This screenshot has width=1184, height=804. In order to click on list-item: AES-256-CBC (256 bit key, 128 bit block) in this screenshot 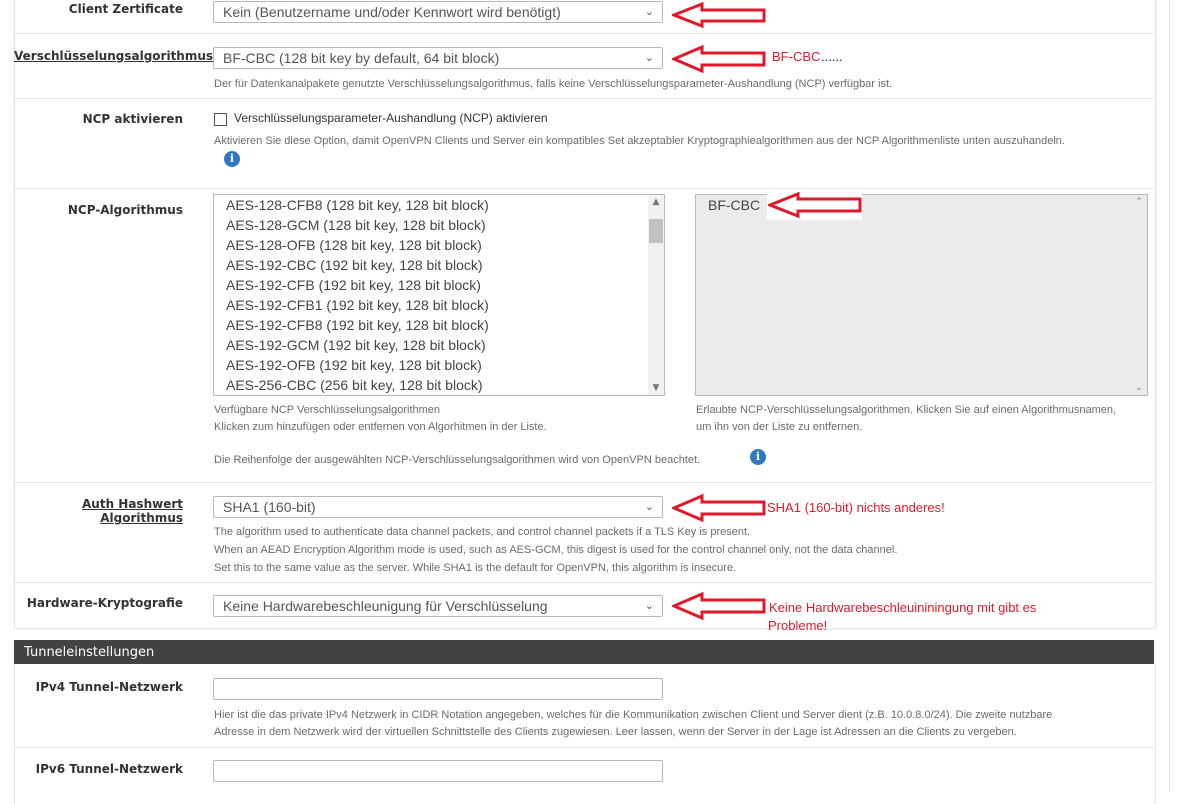, I will do `click(439, 385)`.